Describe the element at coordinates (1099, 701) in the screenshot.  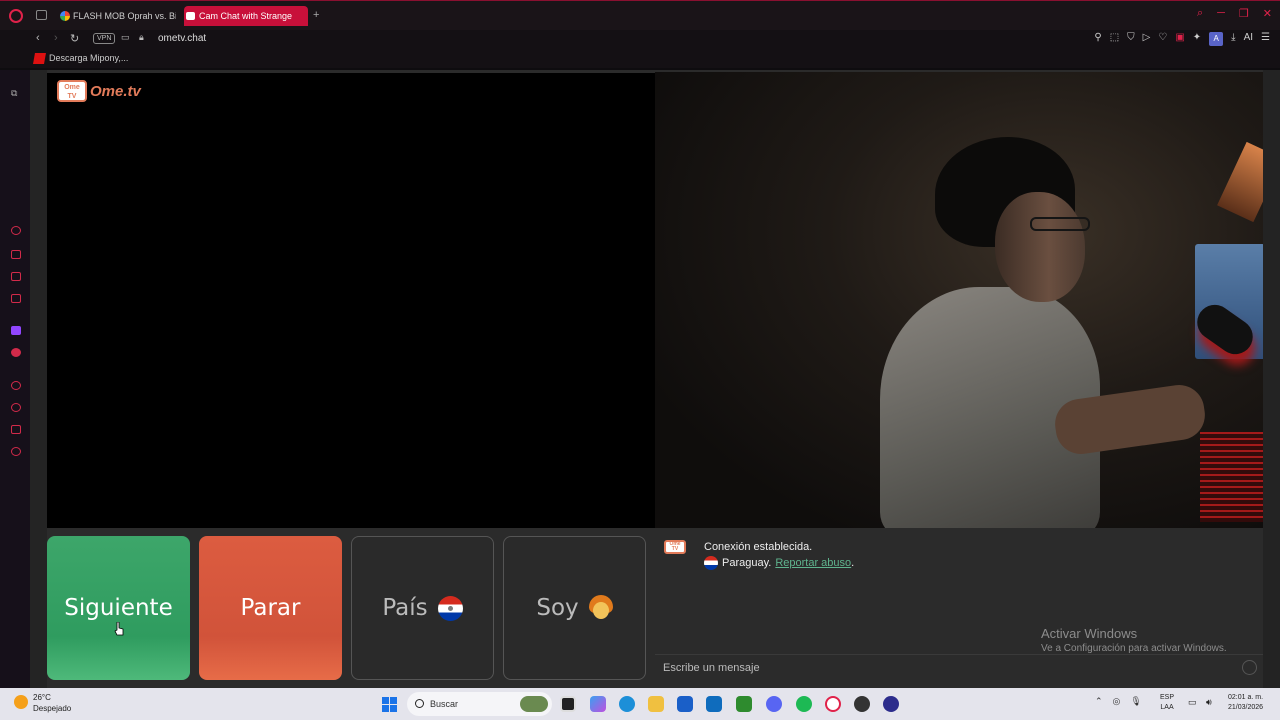
I see `tray-expand-icon: ⌃` at that location.